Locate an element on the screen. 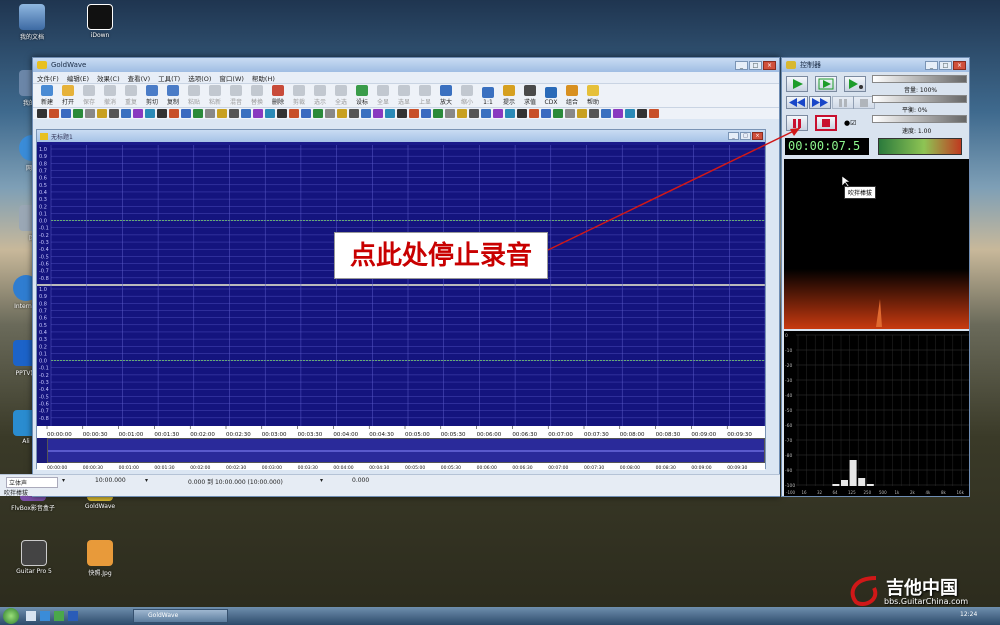 This screenshot has height=625, width=1000. guitar-logo-icon is located at coordinates (864, 591).